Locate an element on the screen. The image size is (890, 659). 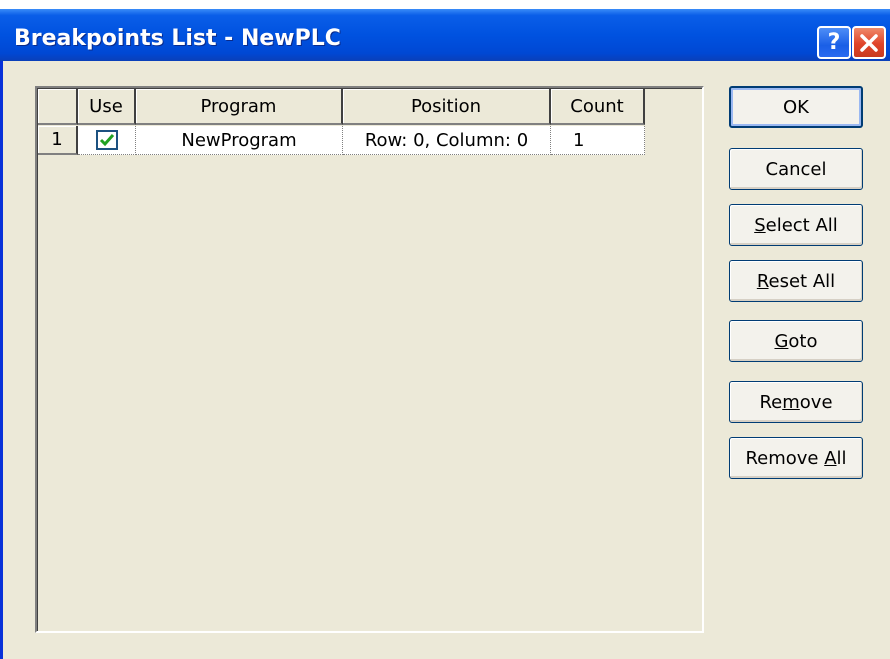
remove-all-button: Remove All is located at coordinates (796, 458).